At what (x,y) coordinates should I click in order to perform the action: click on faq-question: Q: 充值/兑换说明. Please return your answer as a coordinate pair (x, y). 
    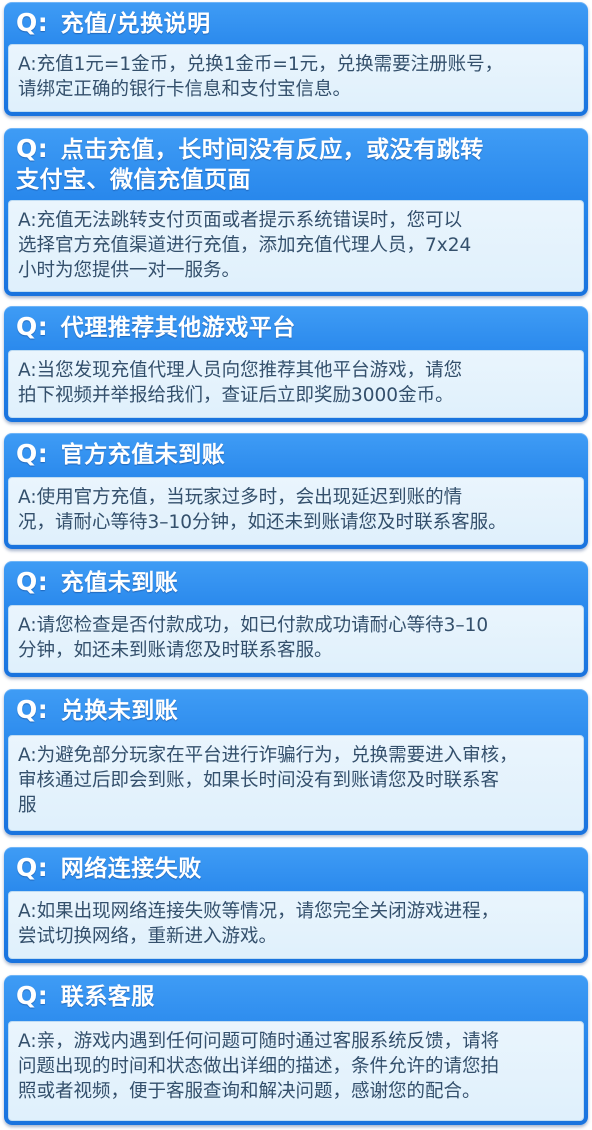
    Looking at the image, I should click on (296, 23).